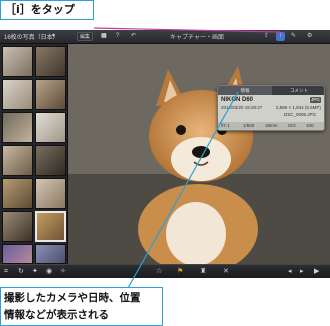  Describe the element at coordinates (85, 36) in the screenshot. I see `edit-button: 編集` at that location.